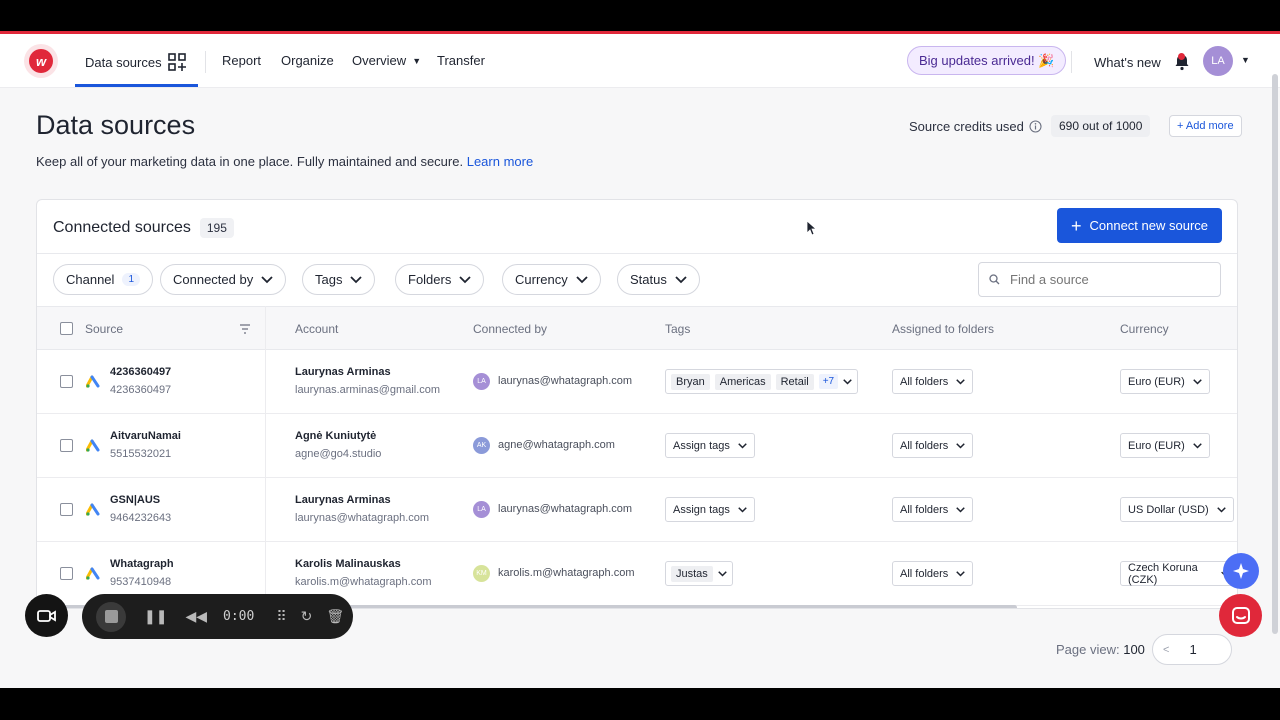  I want to click on filter-channel: Channel 1, so click(103, 279).